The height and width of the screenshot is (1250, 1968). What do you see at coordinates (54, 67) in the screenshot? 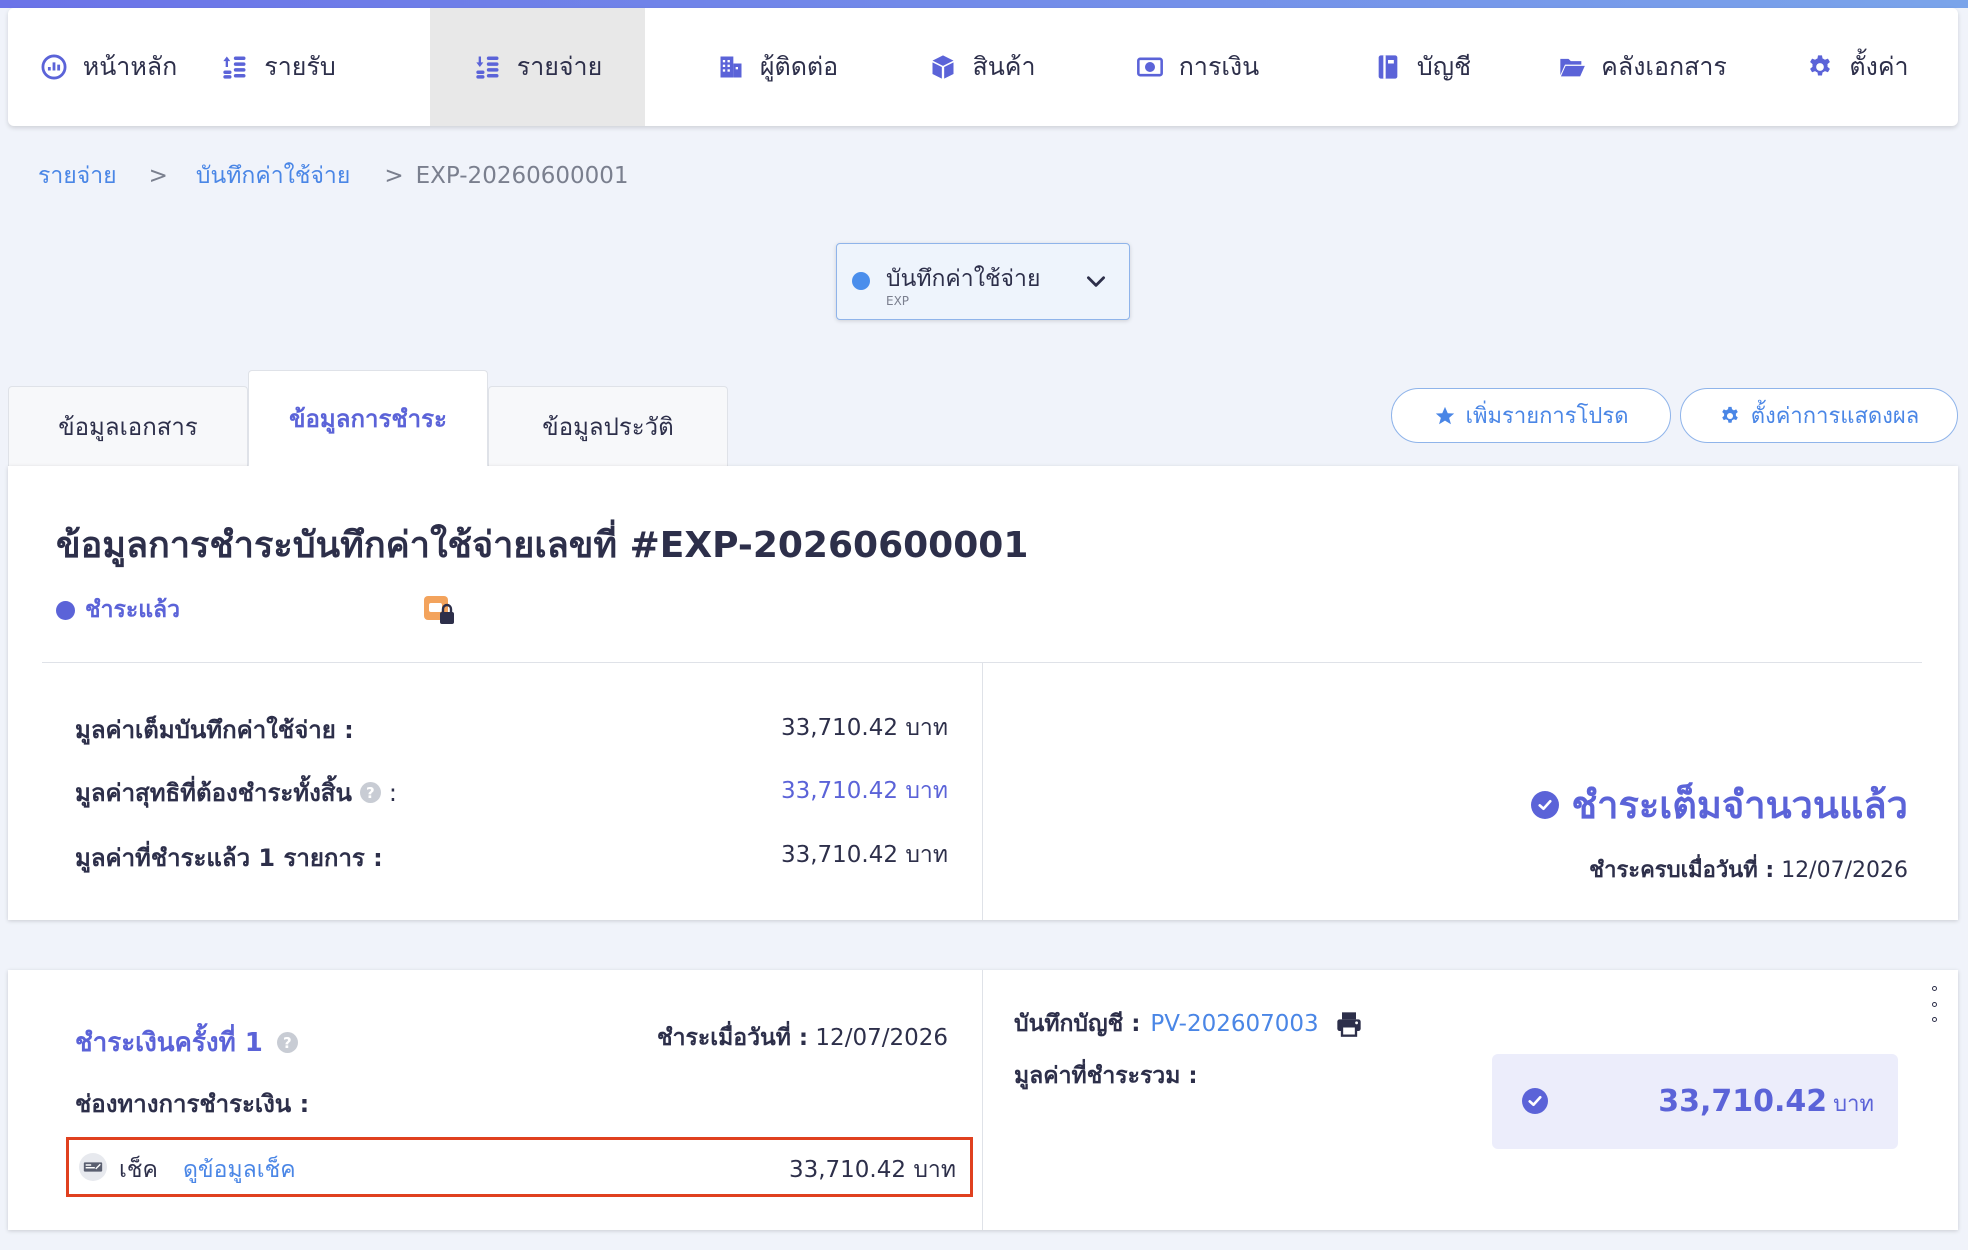
I see `dashboard-icon` at bounding box center [54, 67].